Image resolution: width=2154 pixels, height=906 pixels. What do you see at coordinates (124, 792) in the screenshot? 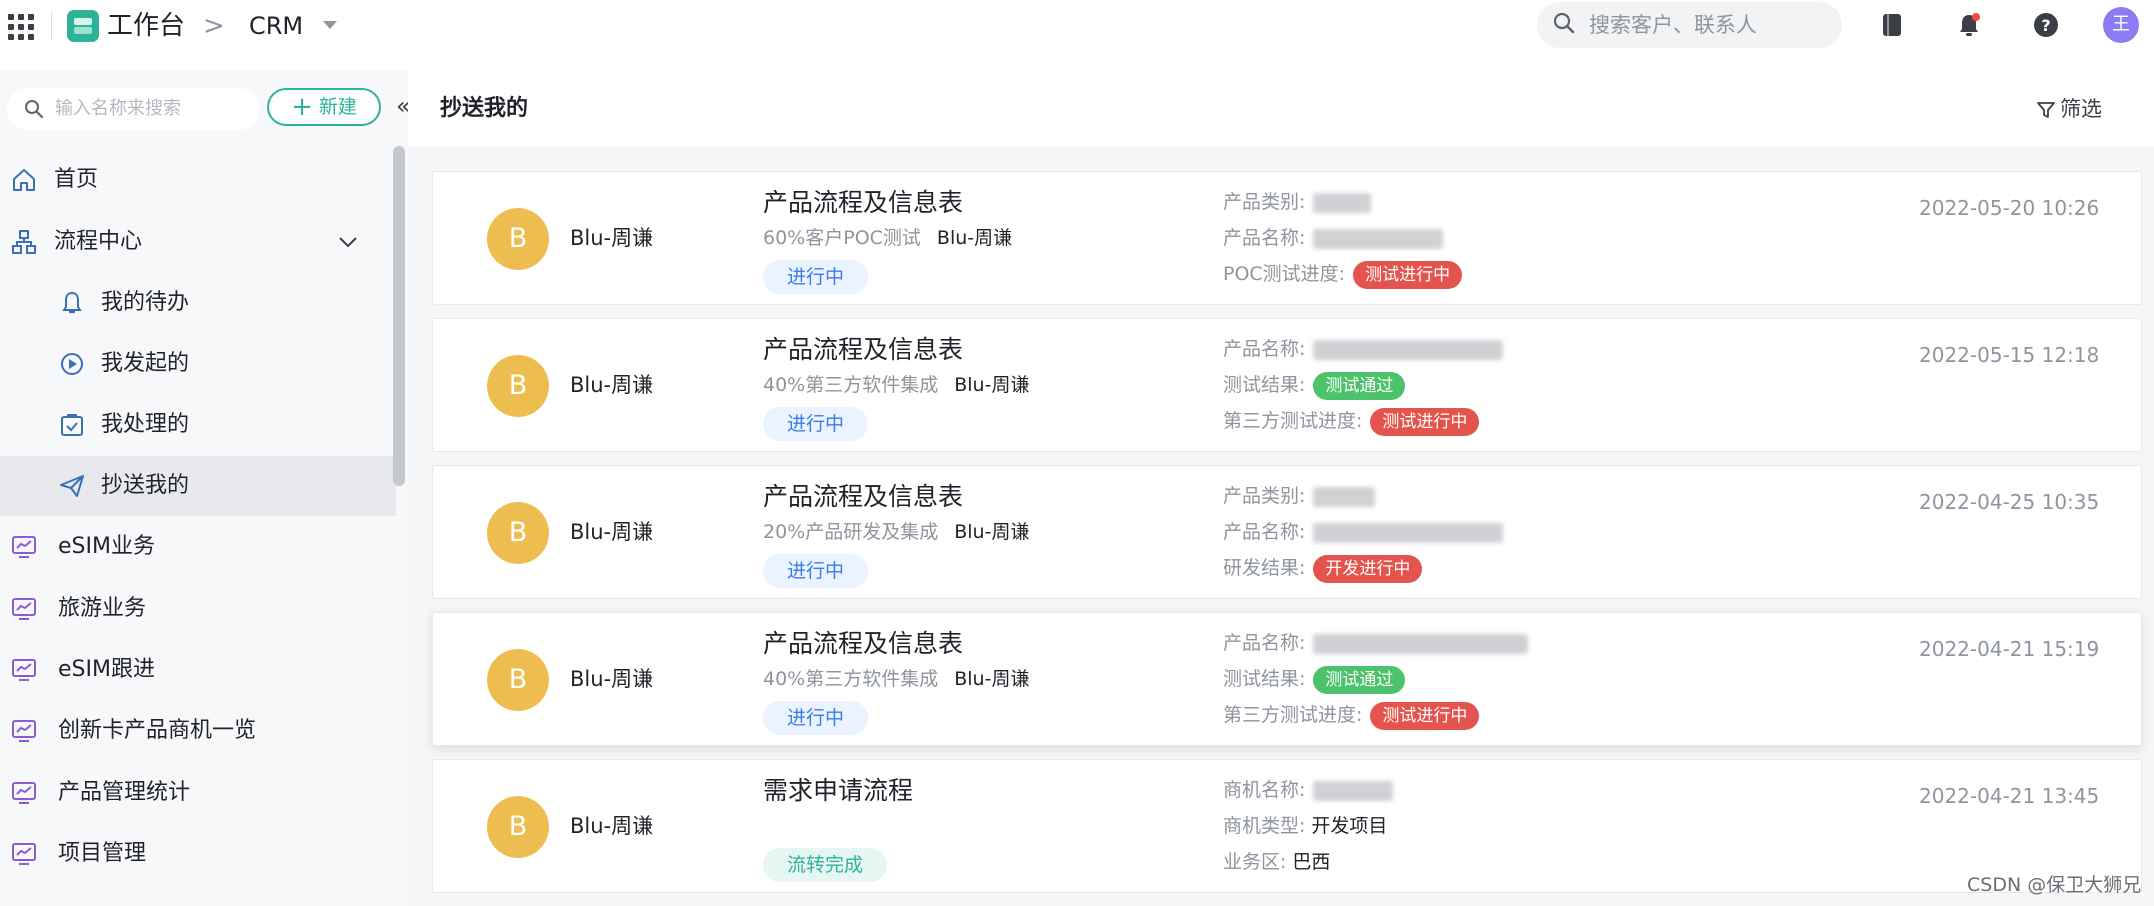
I see `sidebar-item-label: 产品管理统计` at bounding box center [124, 792].